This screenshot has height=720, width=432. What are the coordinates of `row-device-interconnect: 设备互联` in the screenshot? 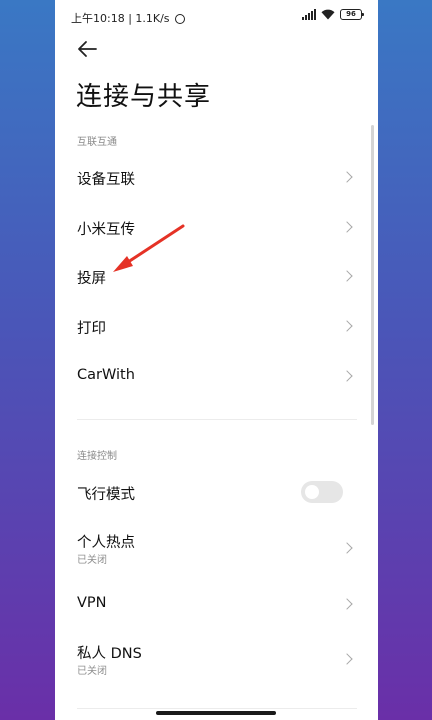 It's located at (210, 177).